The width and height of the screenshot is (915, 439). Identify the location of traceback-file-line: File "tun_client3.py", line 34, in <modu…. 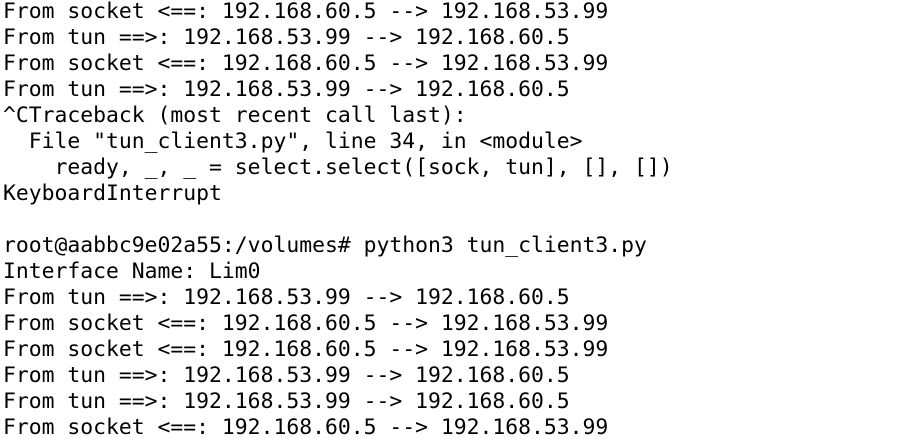
(293, 141).